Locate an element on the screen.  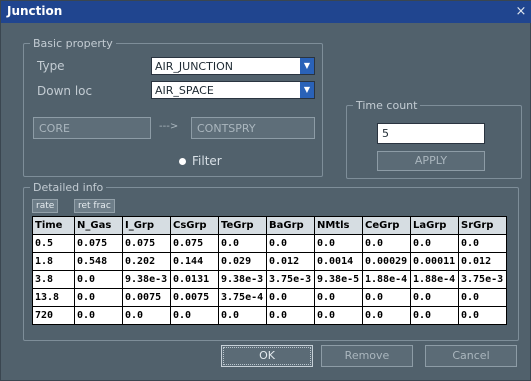
type-label: Type is located at coordinates (51, 66).